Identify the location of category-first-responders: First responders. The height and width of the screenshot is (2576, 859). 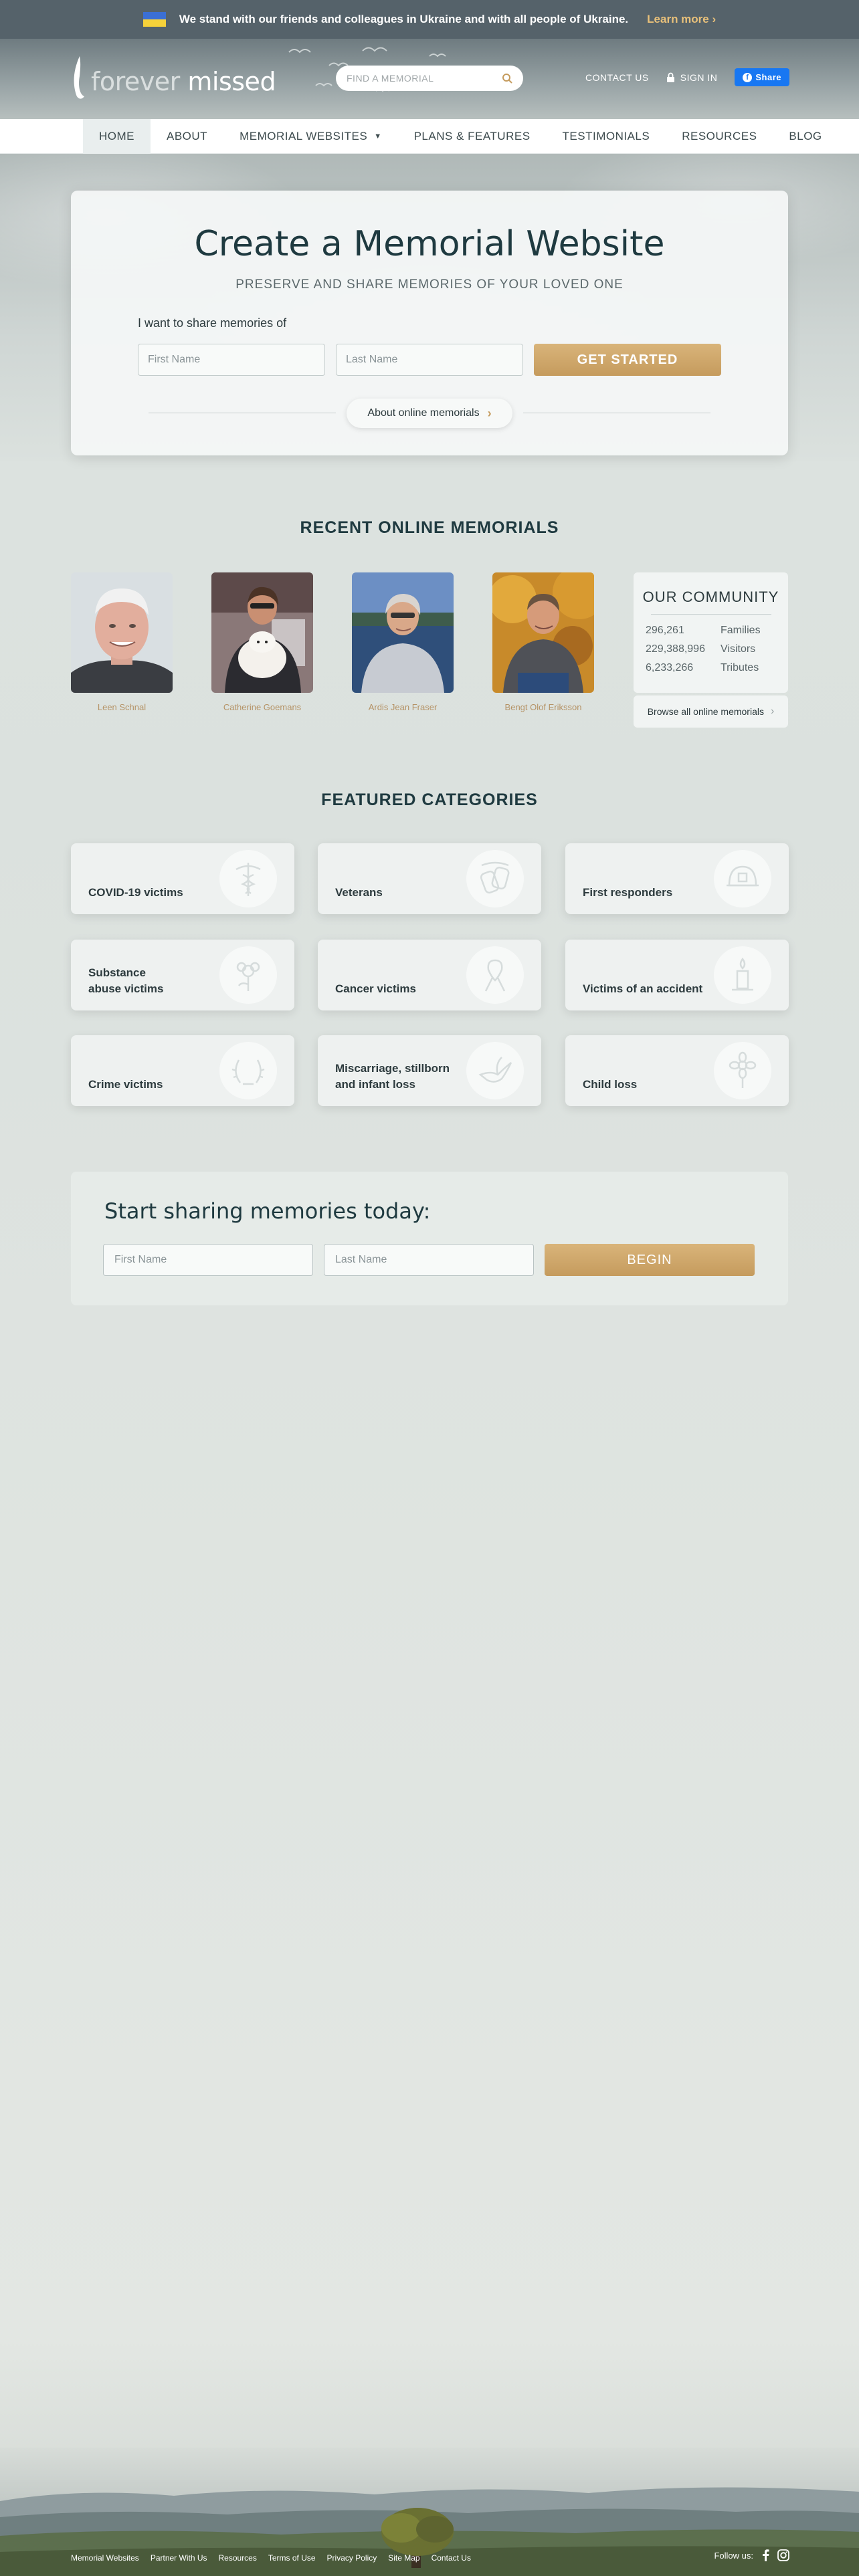
(677, 878).